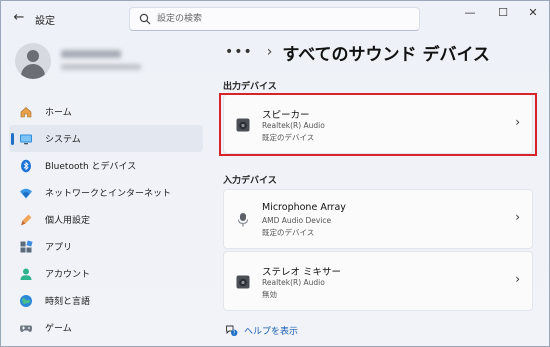 The image size is (550, 347). What do you see at coordinates (297, 220) in the screenshot?
I see `device-driver: AMD Audio Device` at bounding box center [297, 220].